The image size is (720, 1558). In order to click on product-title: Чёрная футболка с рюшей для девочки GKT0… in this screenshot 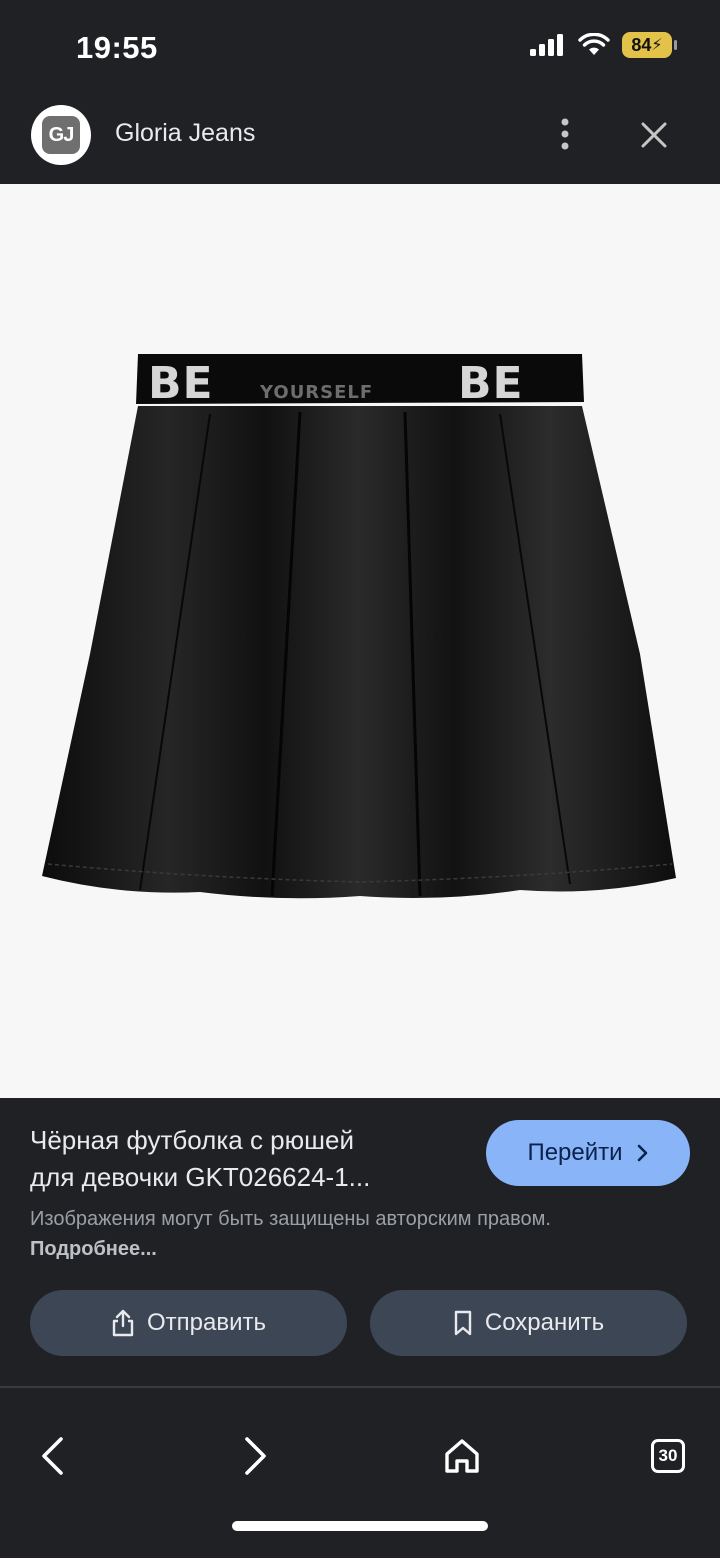, I will do `click(245, 1159)`.